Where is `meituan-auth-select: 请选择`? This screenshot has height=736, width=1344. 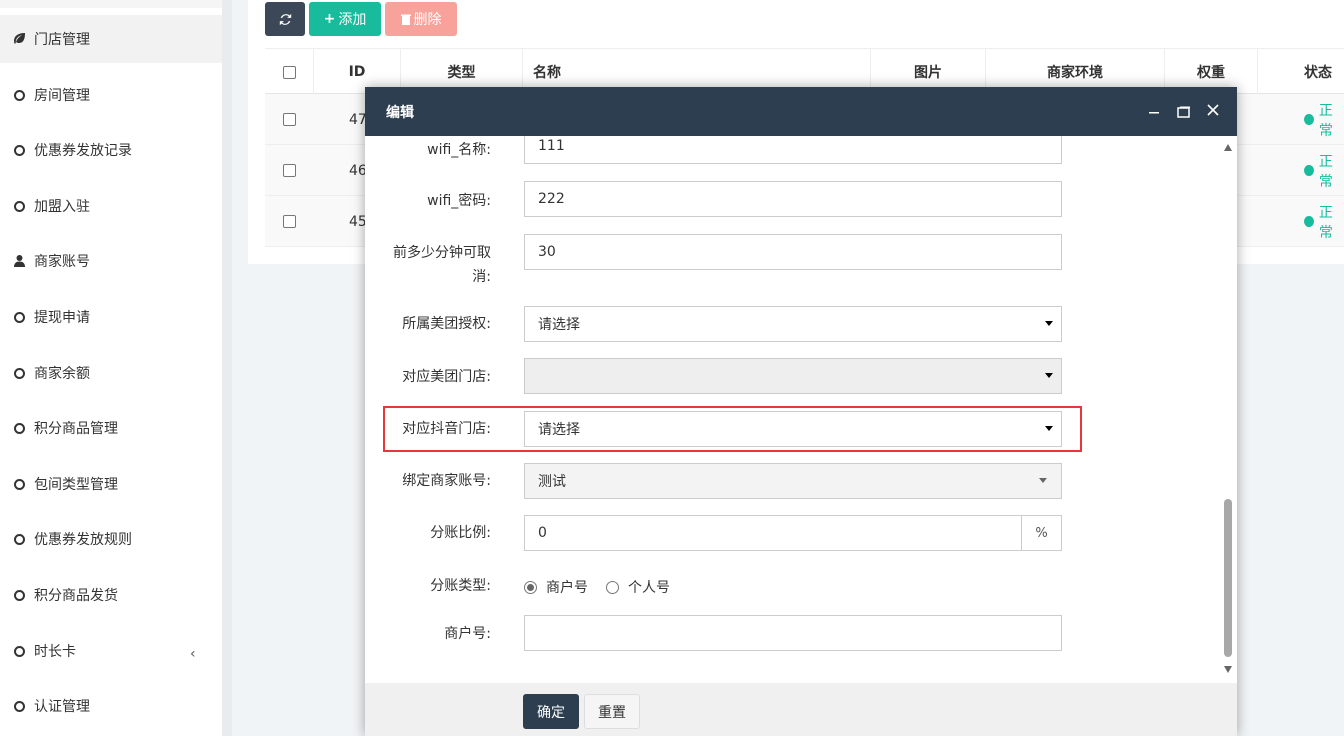 meituan-auth-select: 请选择 is located at coordinates (793, 324).